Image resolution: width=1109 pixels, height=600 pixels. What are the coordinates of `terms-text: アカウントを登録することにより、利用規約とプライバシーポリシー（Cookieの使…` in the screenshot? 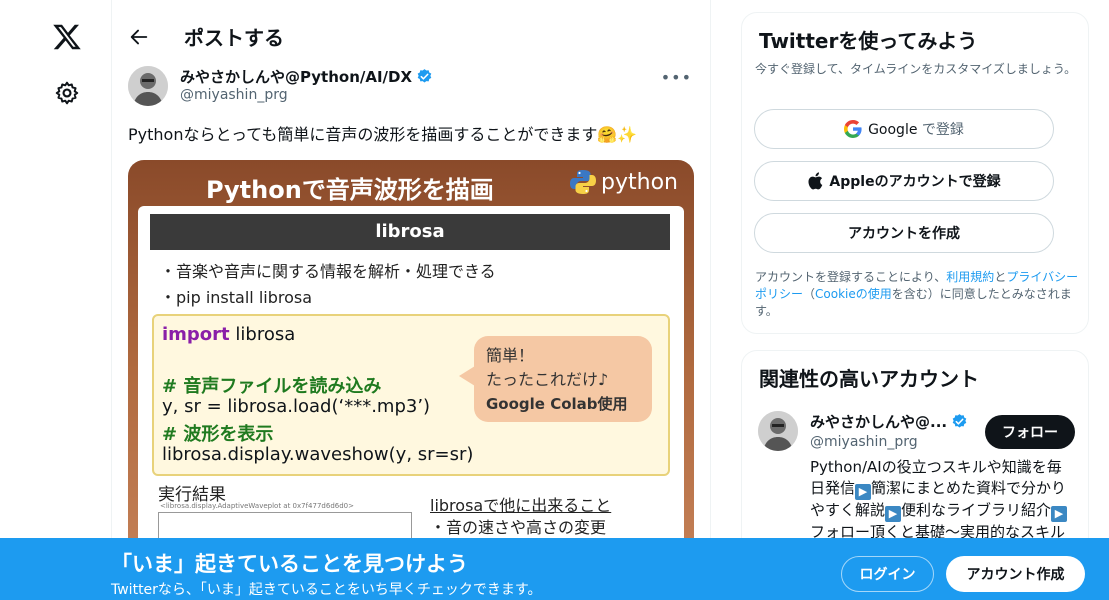 It's located at (918, 294).